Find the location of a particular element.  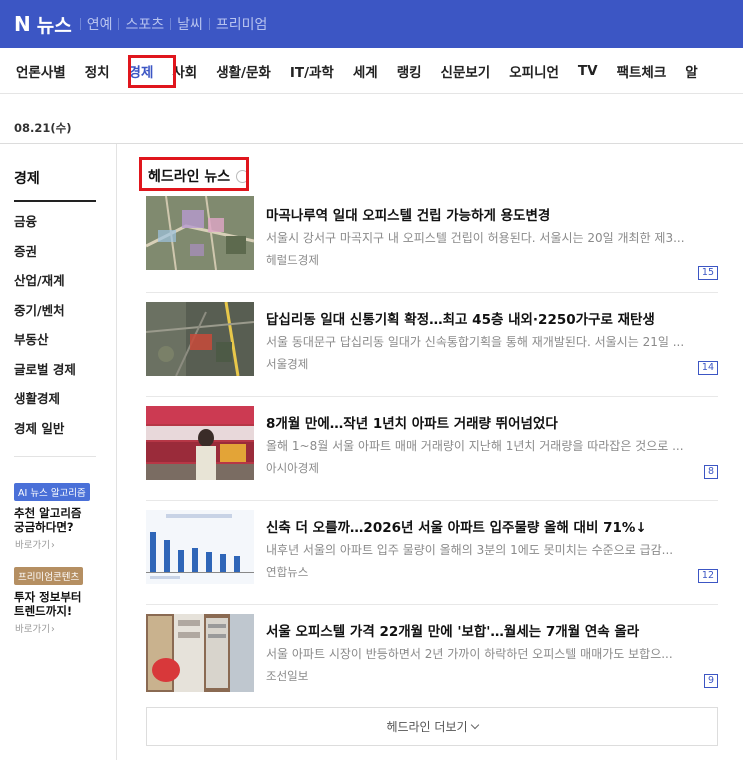

service-link-entertainment: 연예 is located at coordinates (100, 24).